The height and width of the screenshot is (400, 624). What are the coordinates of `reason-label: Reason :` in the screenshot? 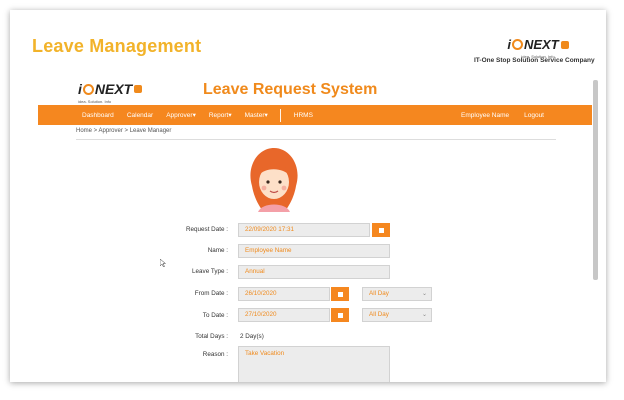 It's located at (215, 354).